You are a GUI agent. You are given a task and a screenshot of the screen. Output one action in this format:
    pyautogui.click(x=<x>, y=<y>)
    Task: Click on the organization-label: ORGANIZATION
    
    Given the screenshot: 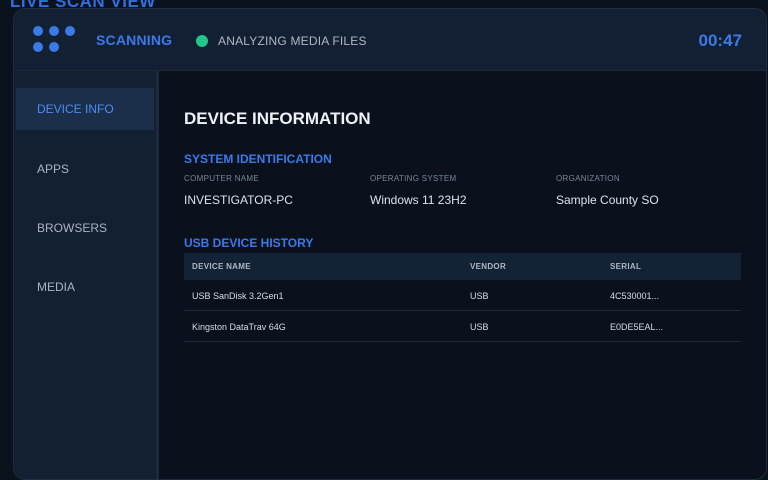 What is the action you would take?
    pyautogui.click(x=588, y=178)
    